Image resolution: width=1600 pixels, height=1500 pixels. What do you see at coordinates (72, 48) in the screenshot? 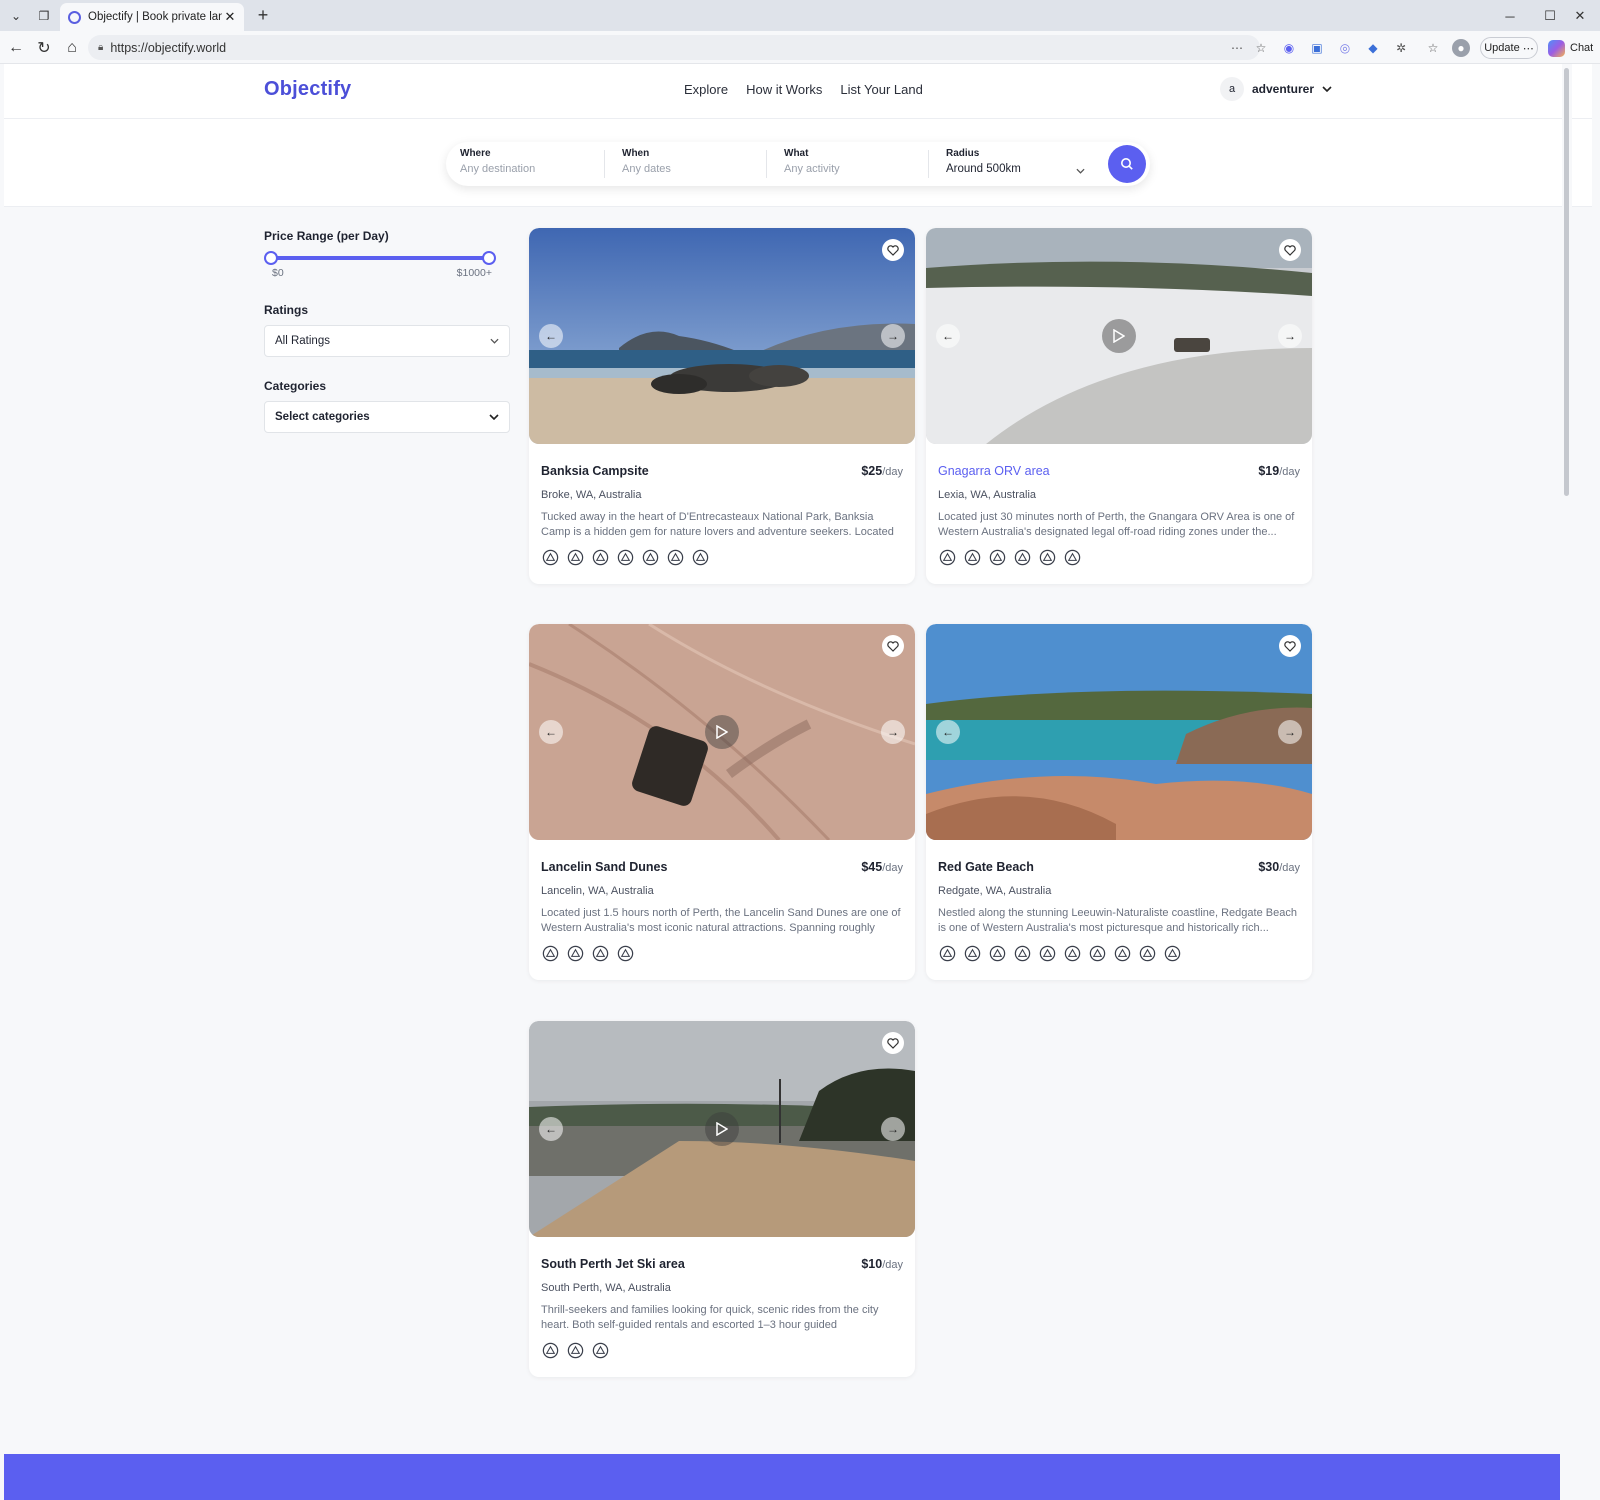
I see `home-icon: ⌂` at bounding box center [72, 48].